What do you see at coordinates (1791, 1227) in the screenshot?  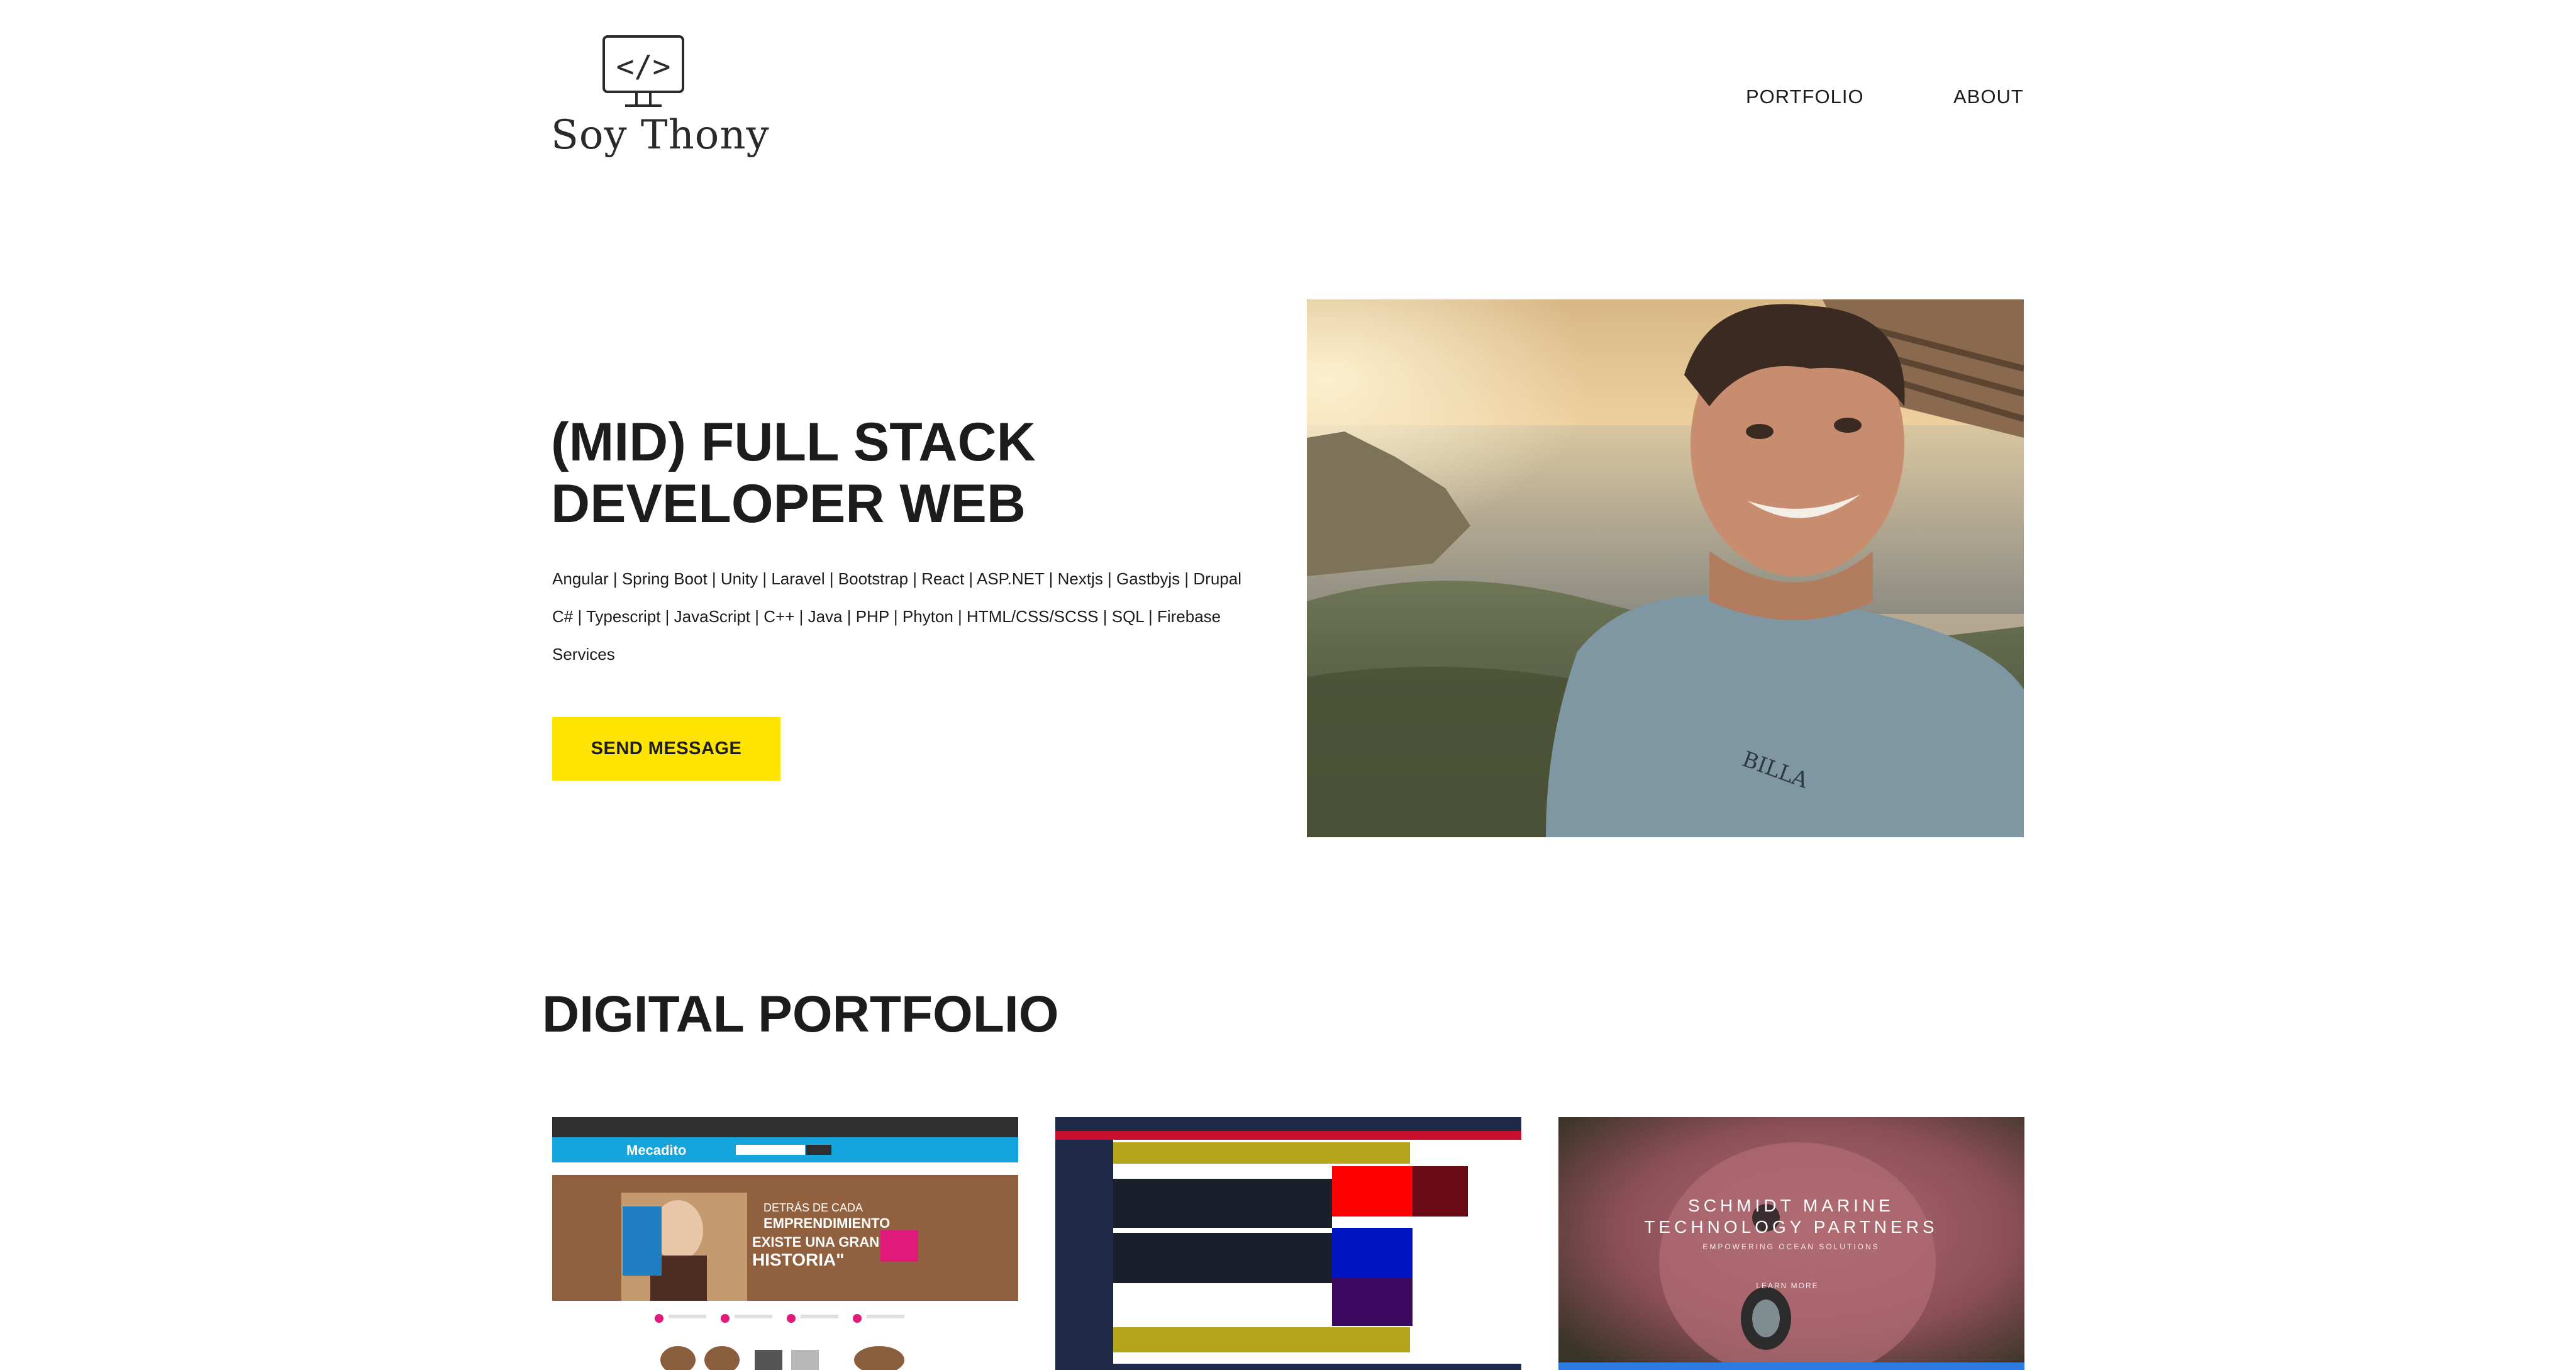 I see `schmidt-headline-2: TECHNOLOGY PARTNERS` at bounding box center [1791, 1227].